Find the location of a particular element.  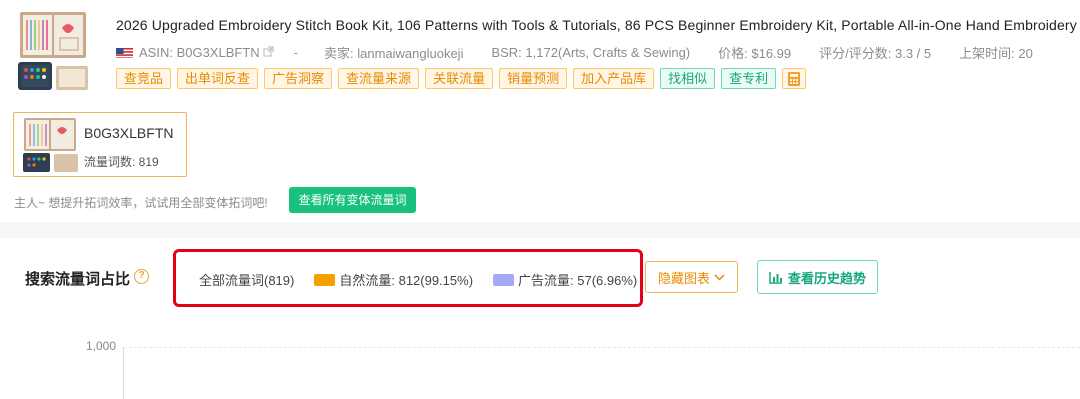

view-history-trend-button: 查看历史趋势 is located at coordinates (817, 277).